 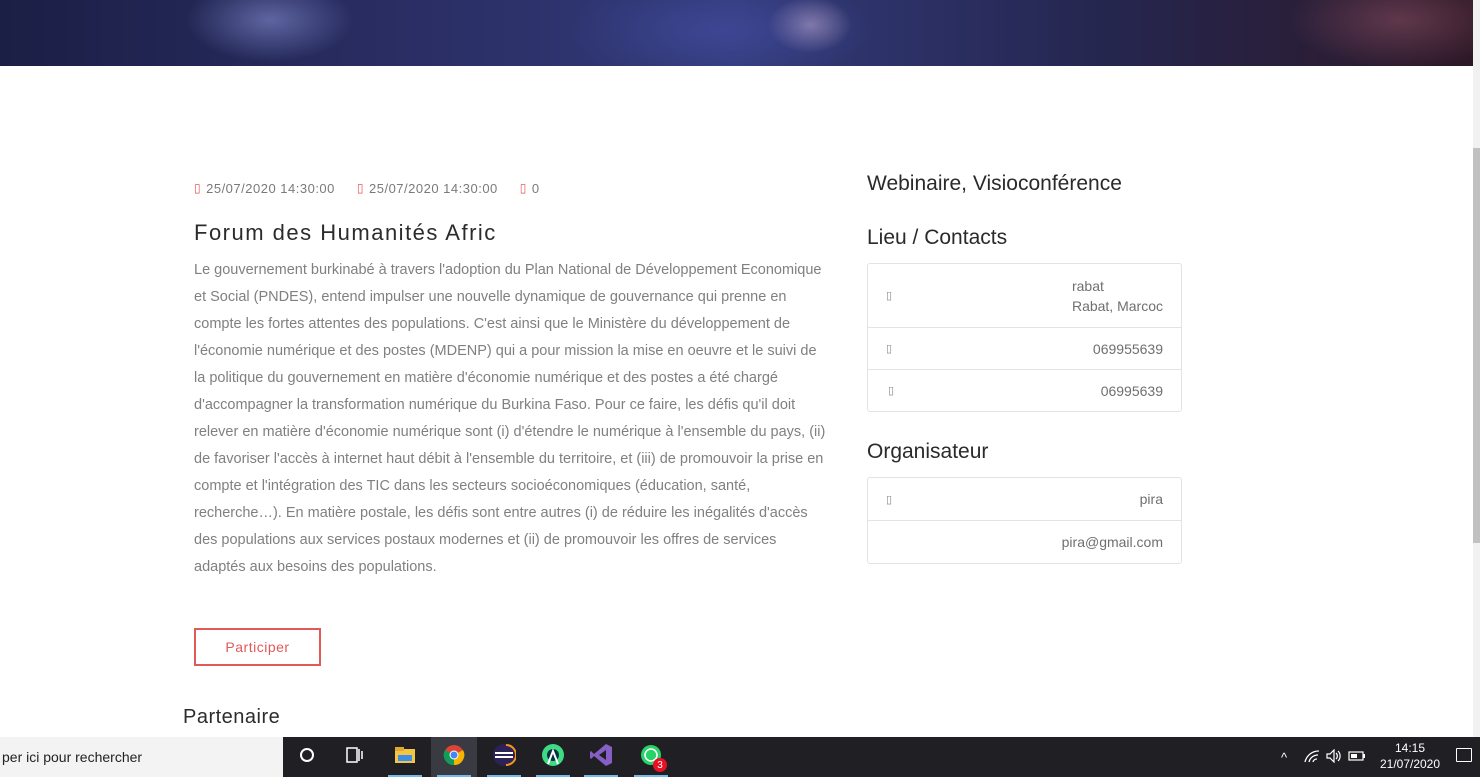 I want to click on taskbar-clock: 14:15 21/07/2020, so click(x=1410, y=756).